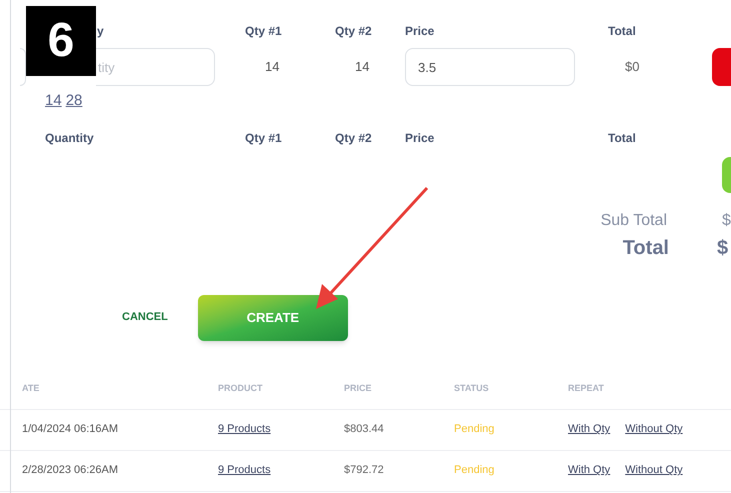  I want to click on column-header: PRODUCT, so click(241, 389).